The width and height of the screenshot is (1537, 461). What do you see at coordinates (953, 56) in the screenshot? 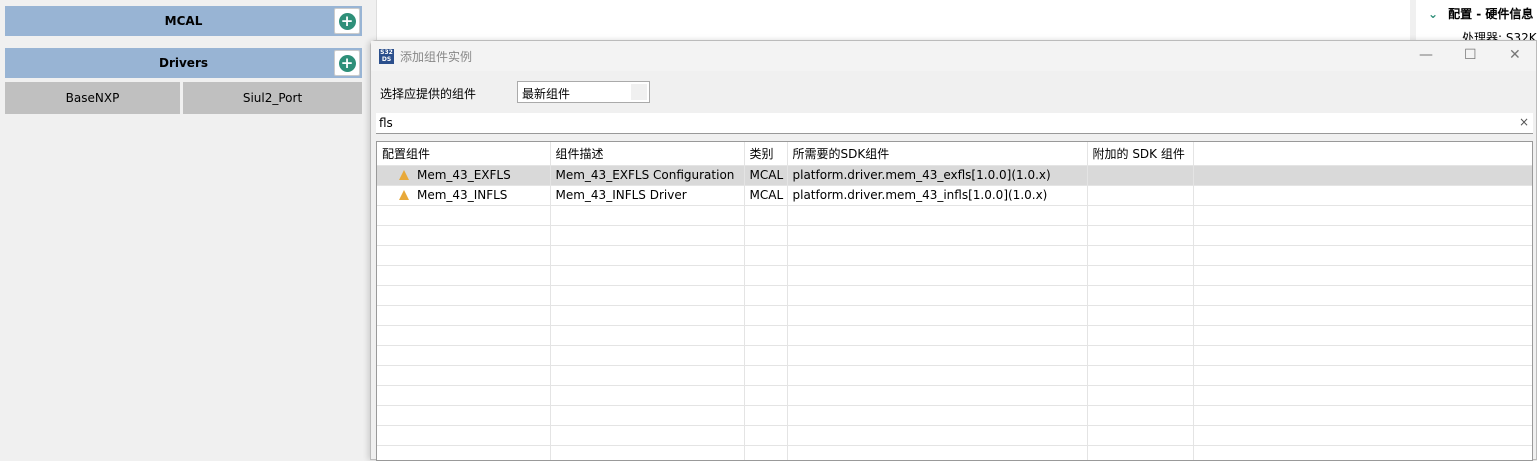
I see `dialog-titlebar: S32 DS 添加组件实例 — ☐ ✕` at bounding box center [953, 56].